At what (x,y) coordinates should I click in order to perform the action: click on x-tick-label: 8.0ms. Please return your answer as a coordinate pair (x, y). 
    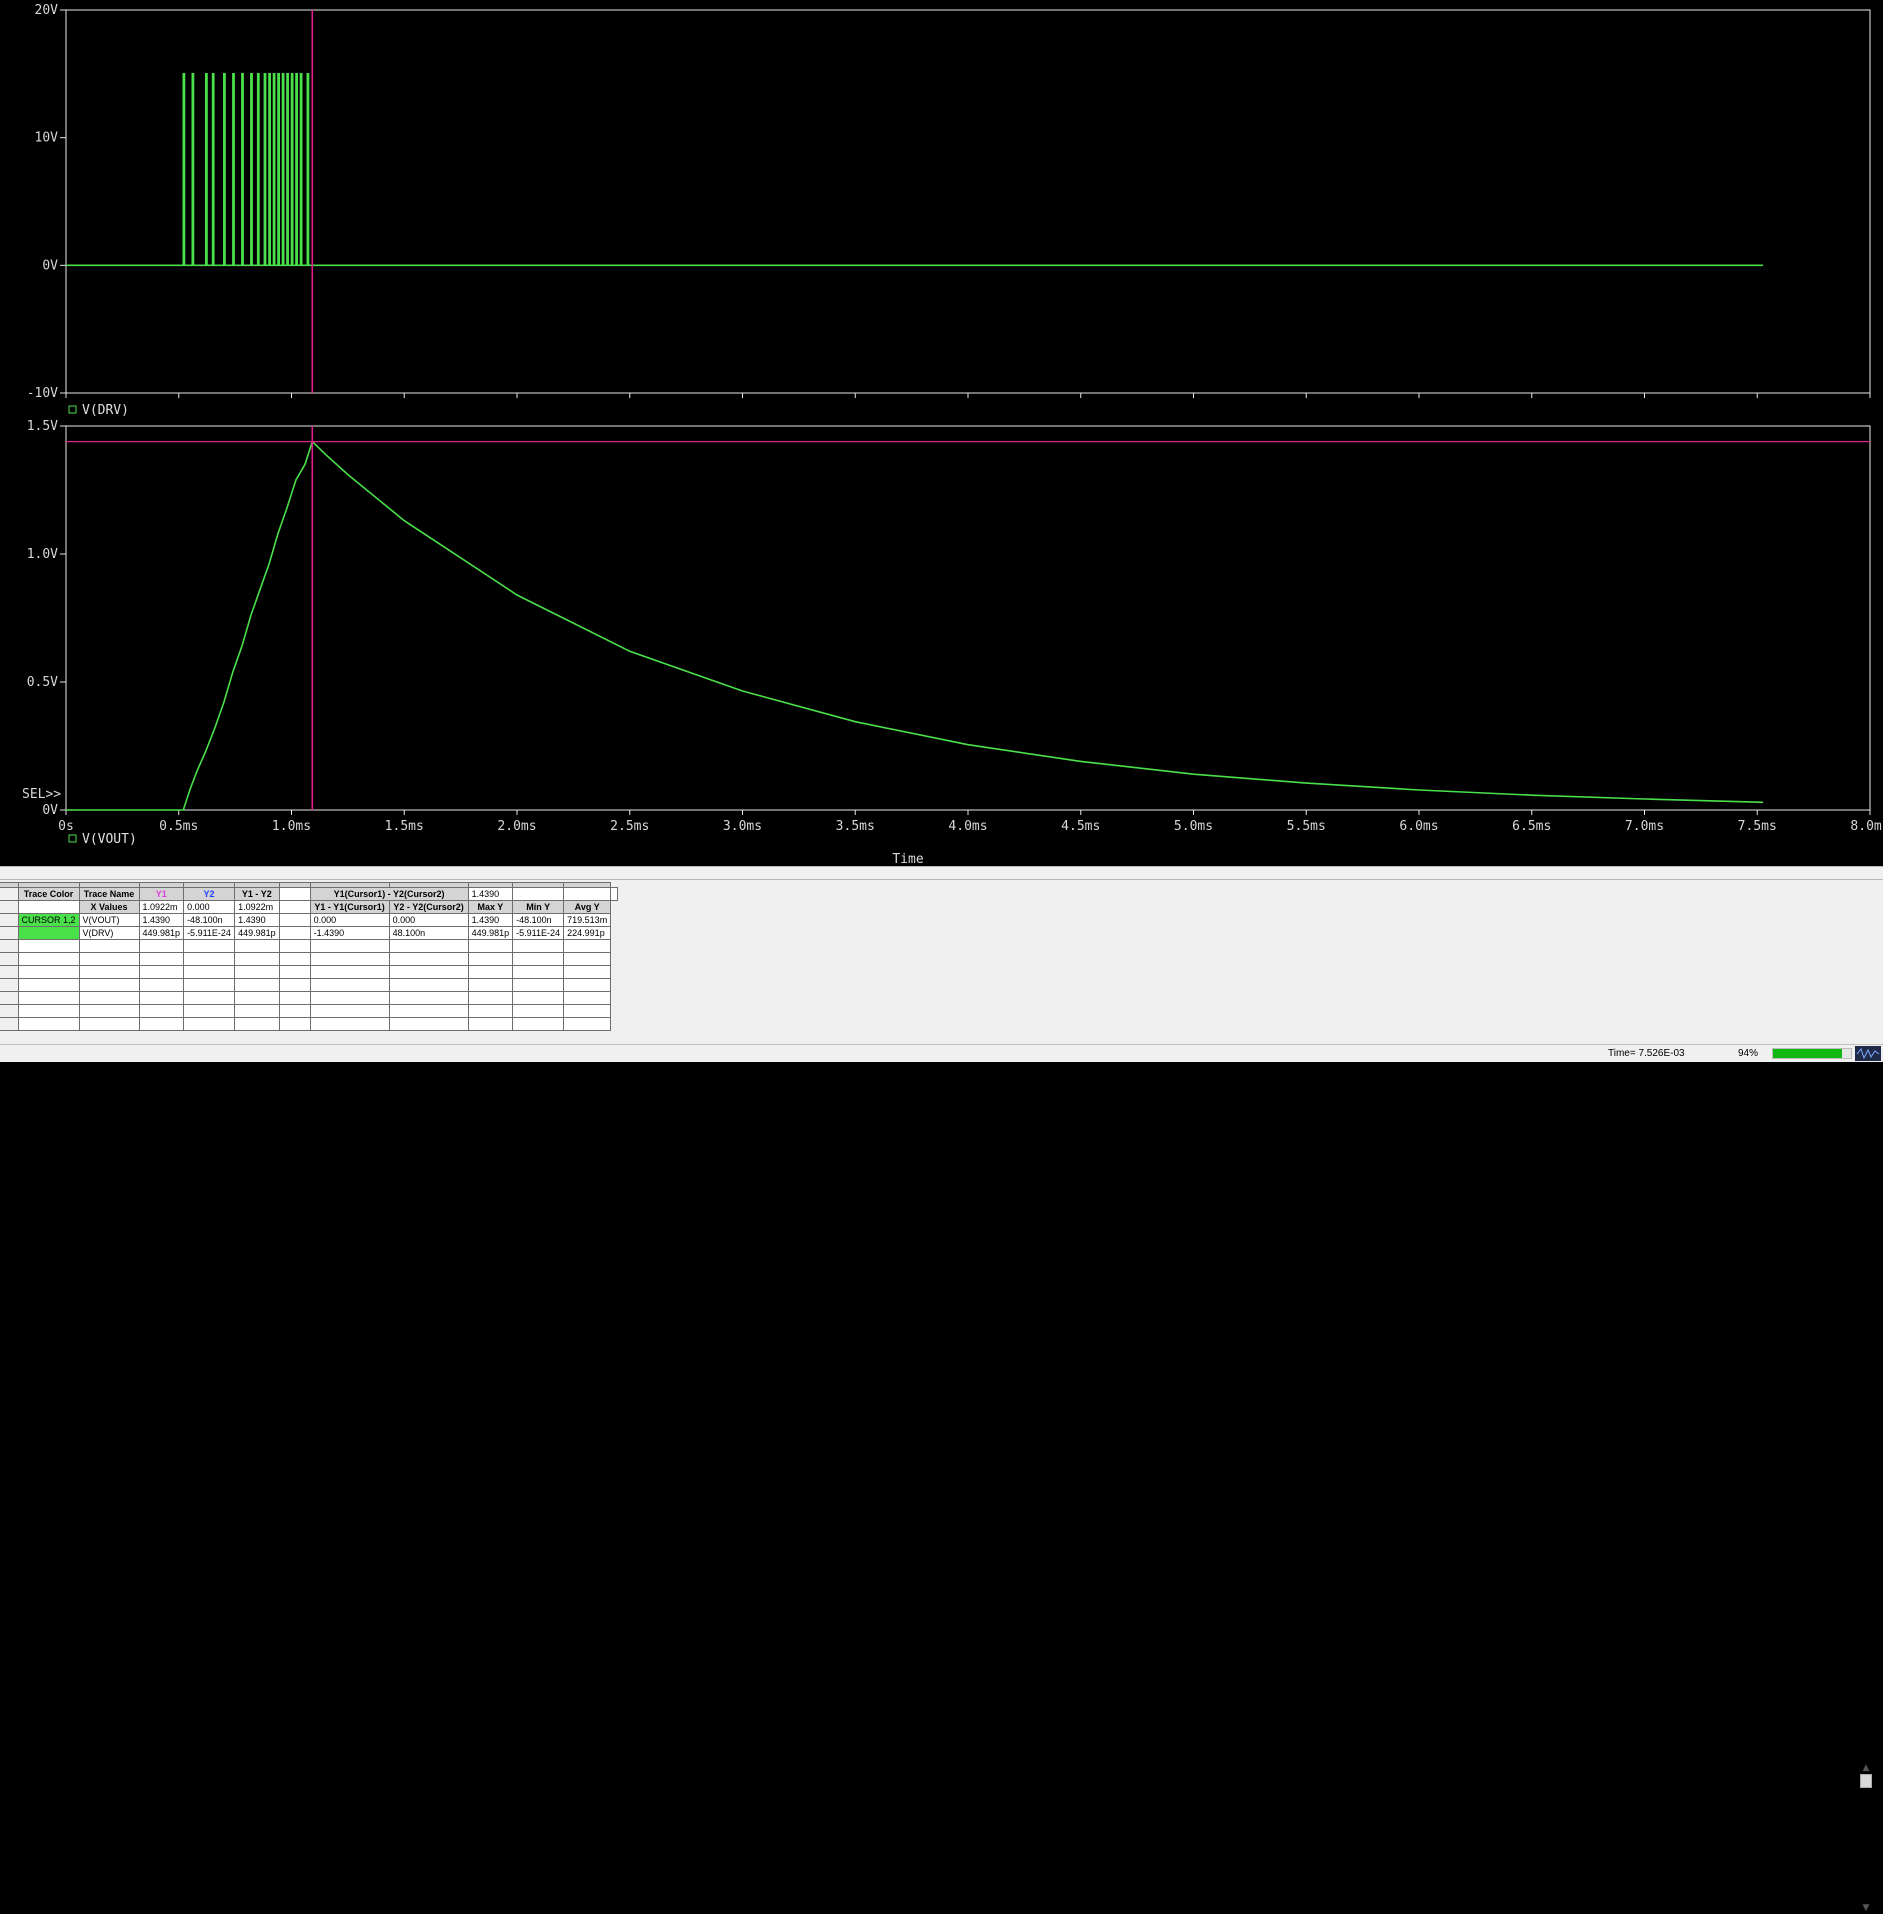
    Looking at the image, I should click on (1866, 826).